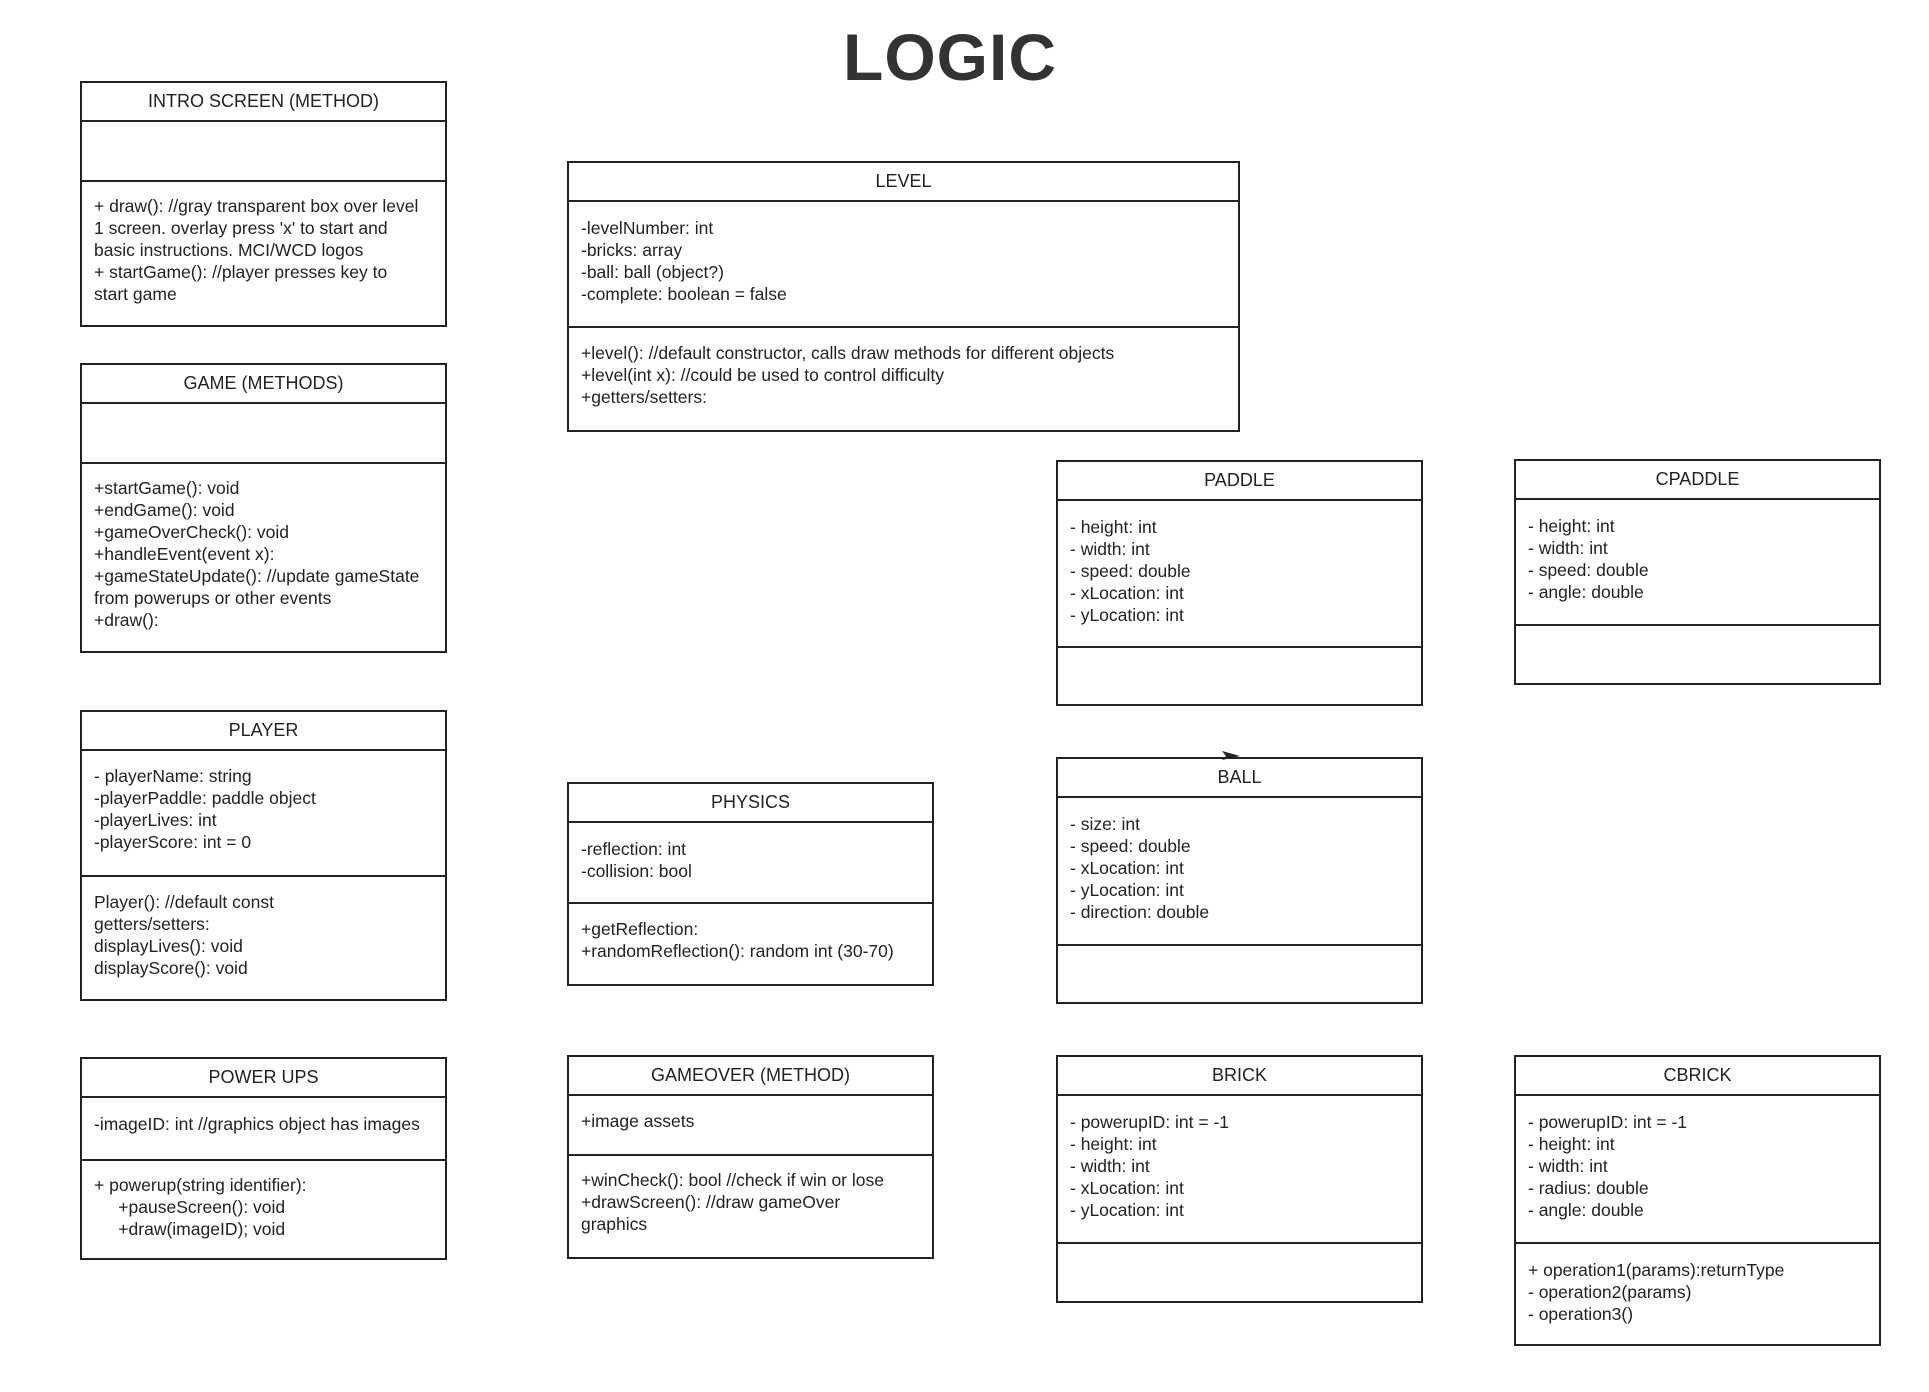  Describe the element at coordinates (229, 250) in the screenshot. I see `class-method: basic instructions. MCI/WCD logos` at that location.